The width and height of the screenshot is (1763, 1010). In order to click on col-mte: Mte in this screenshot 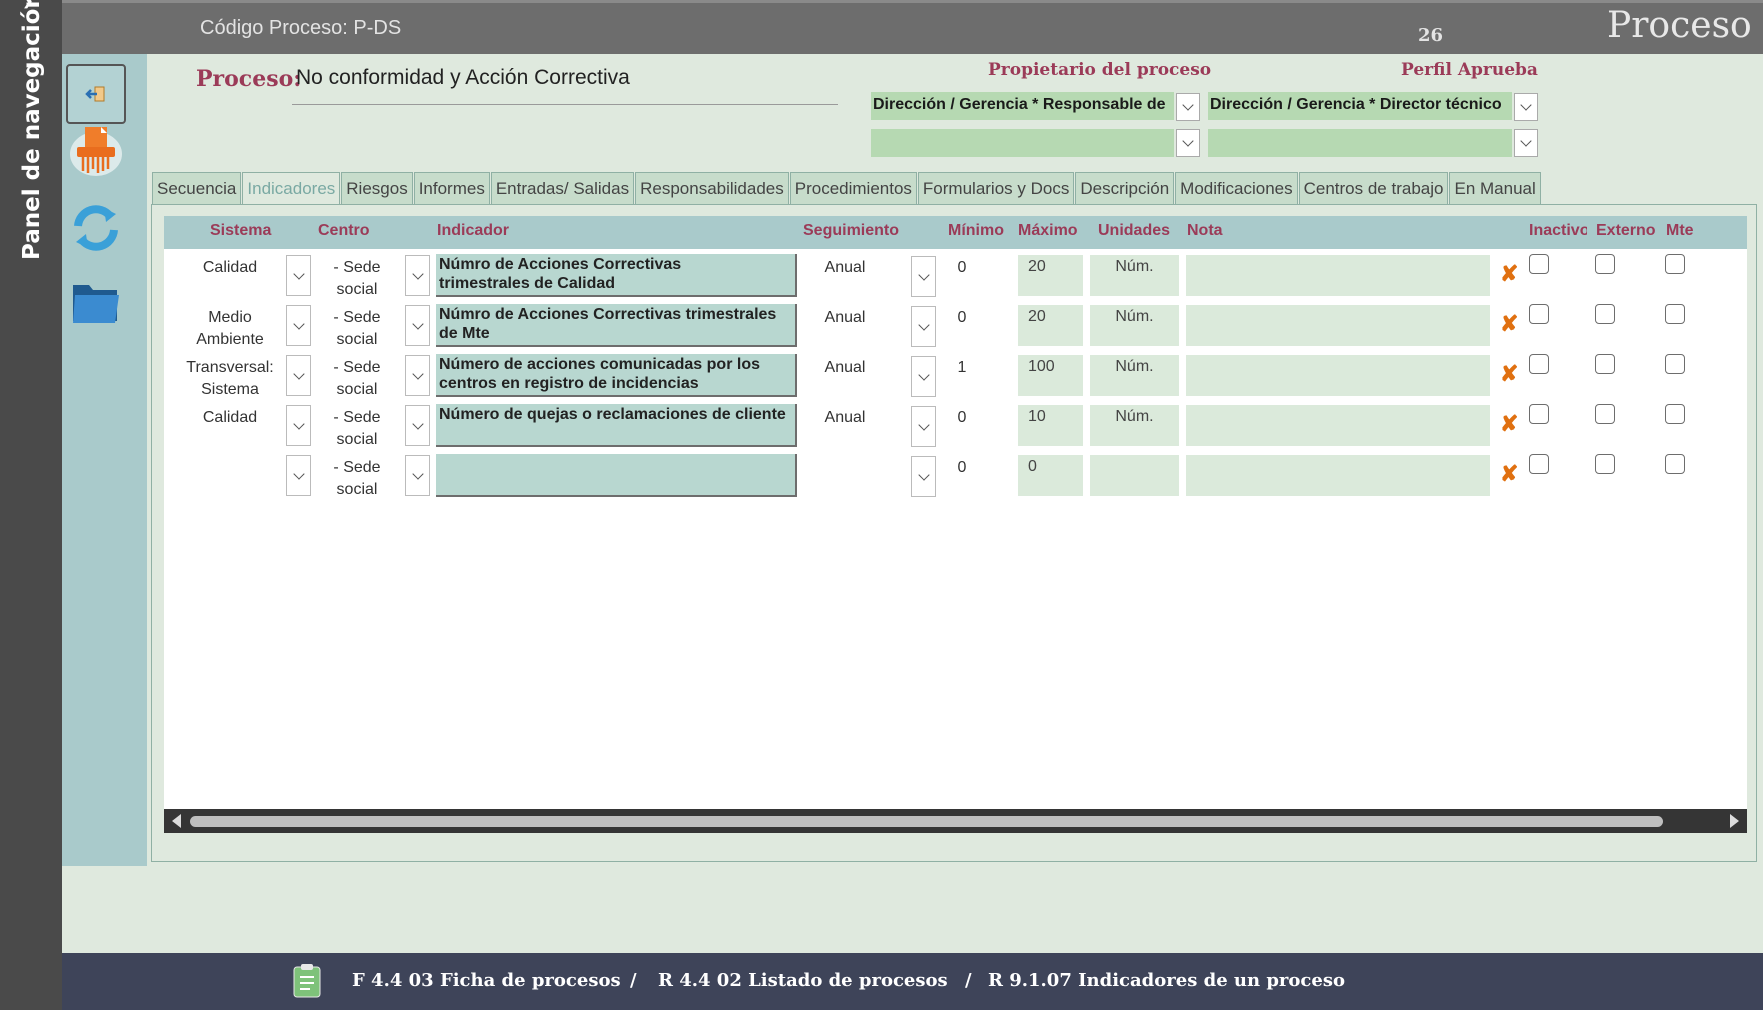, I will do `click(1680, 230)`.